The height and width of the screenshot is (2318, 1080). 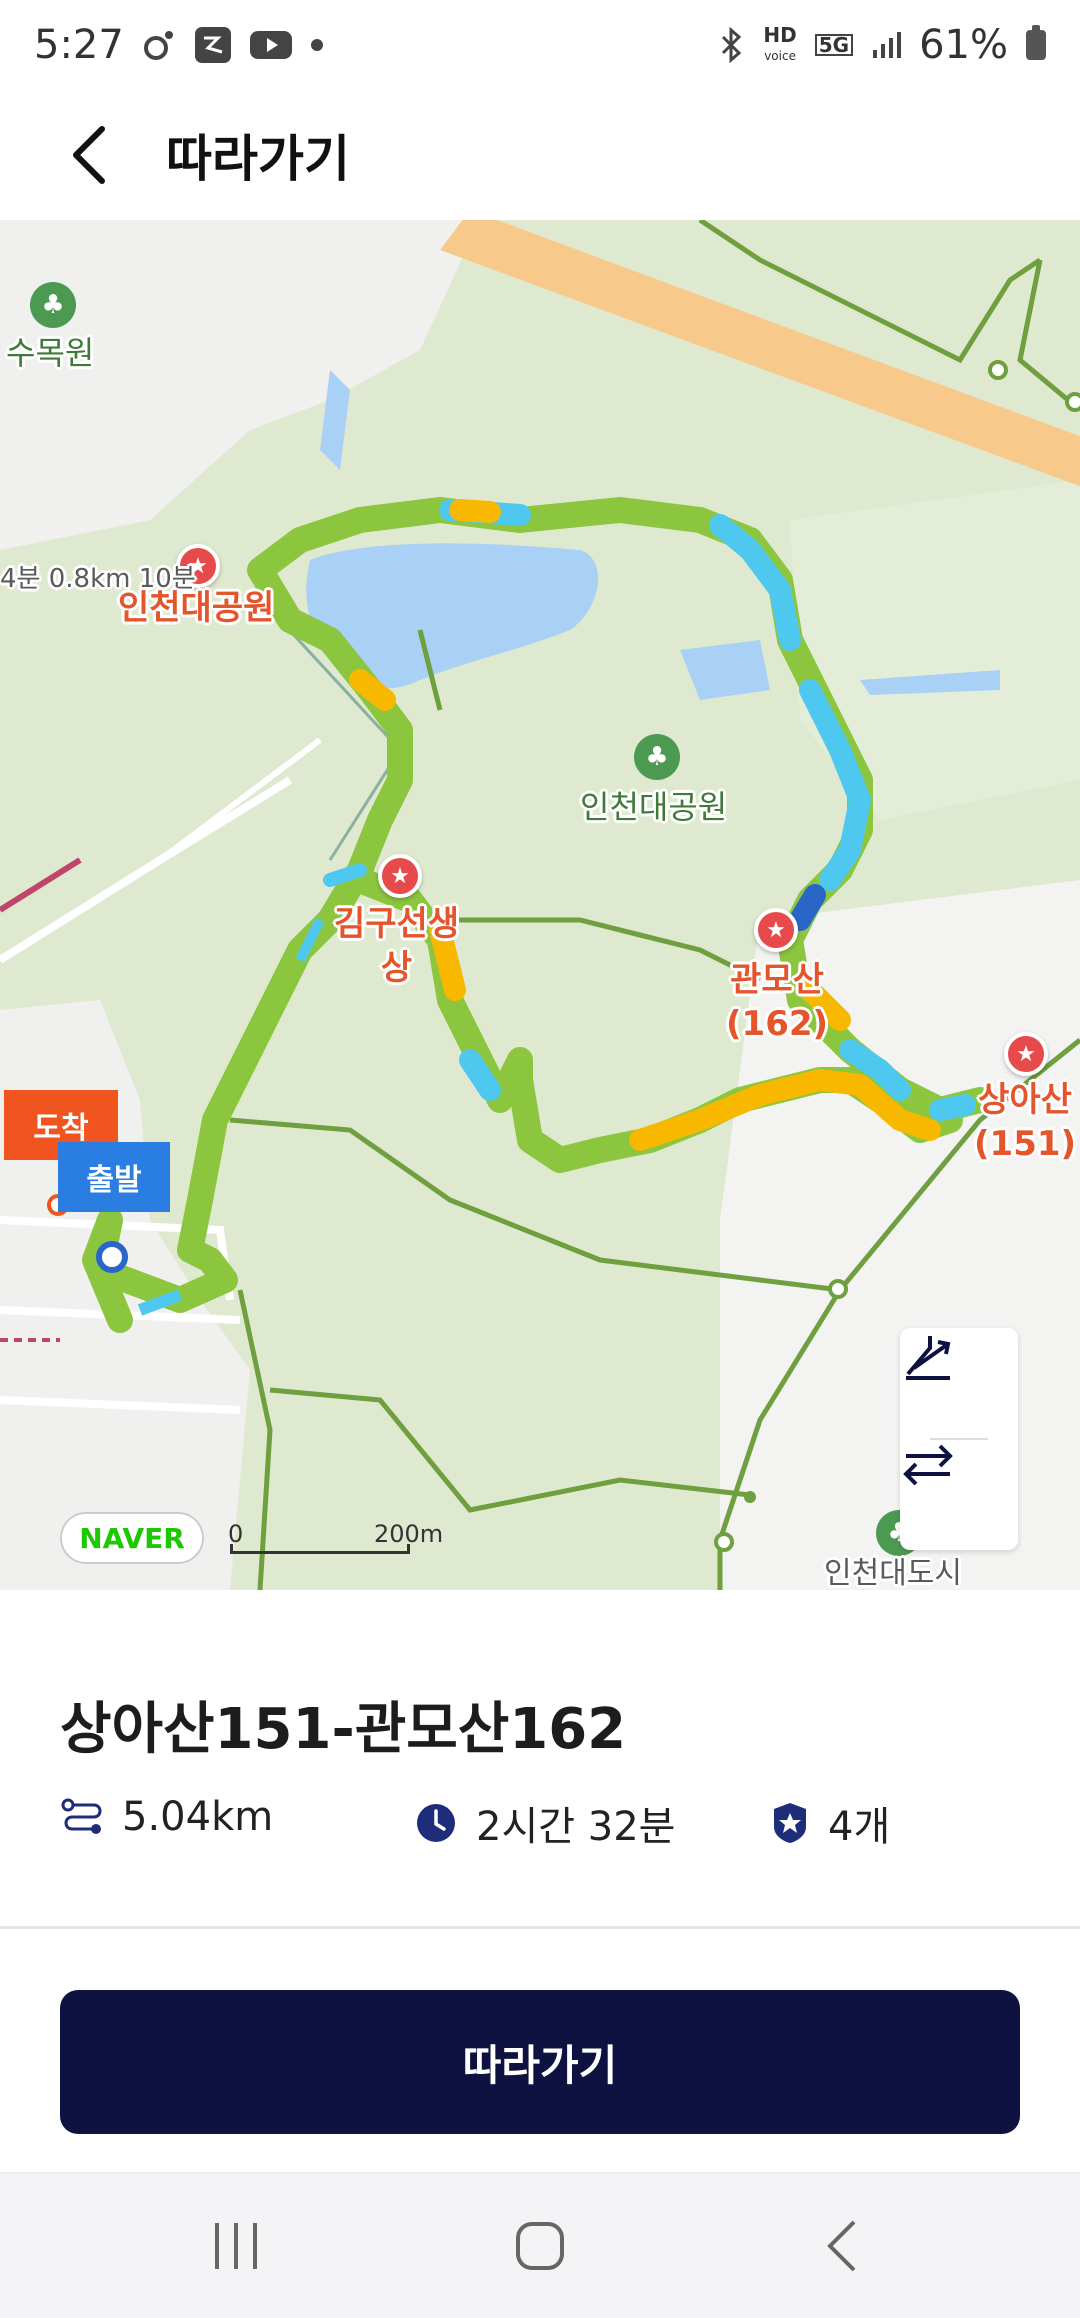 What do you see at coordinates (893, 1573) in the screenshot?
I see `incheon-city-label: 인천대도시` at bounding box center [893, 1573].